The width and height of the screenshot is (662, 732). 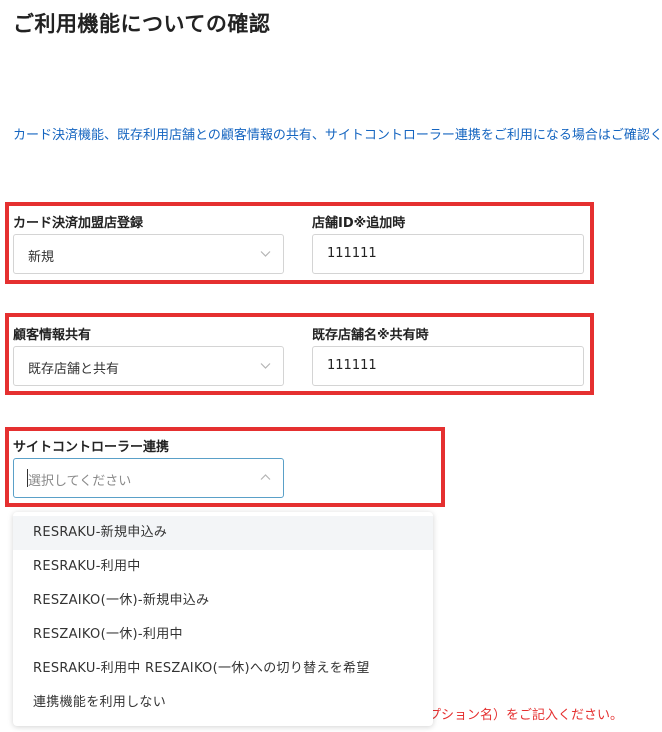 I want to click on customer-sharing-select: 既存店舗と共有, so click(x=148, y=366).